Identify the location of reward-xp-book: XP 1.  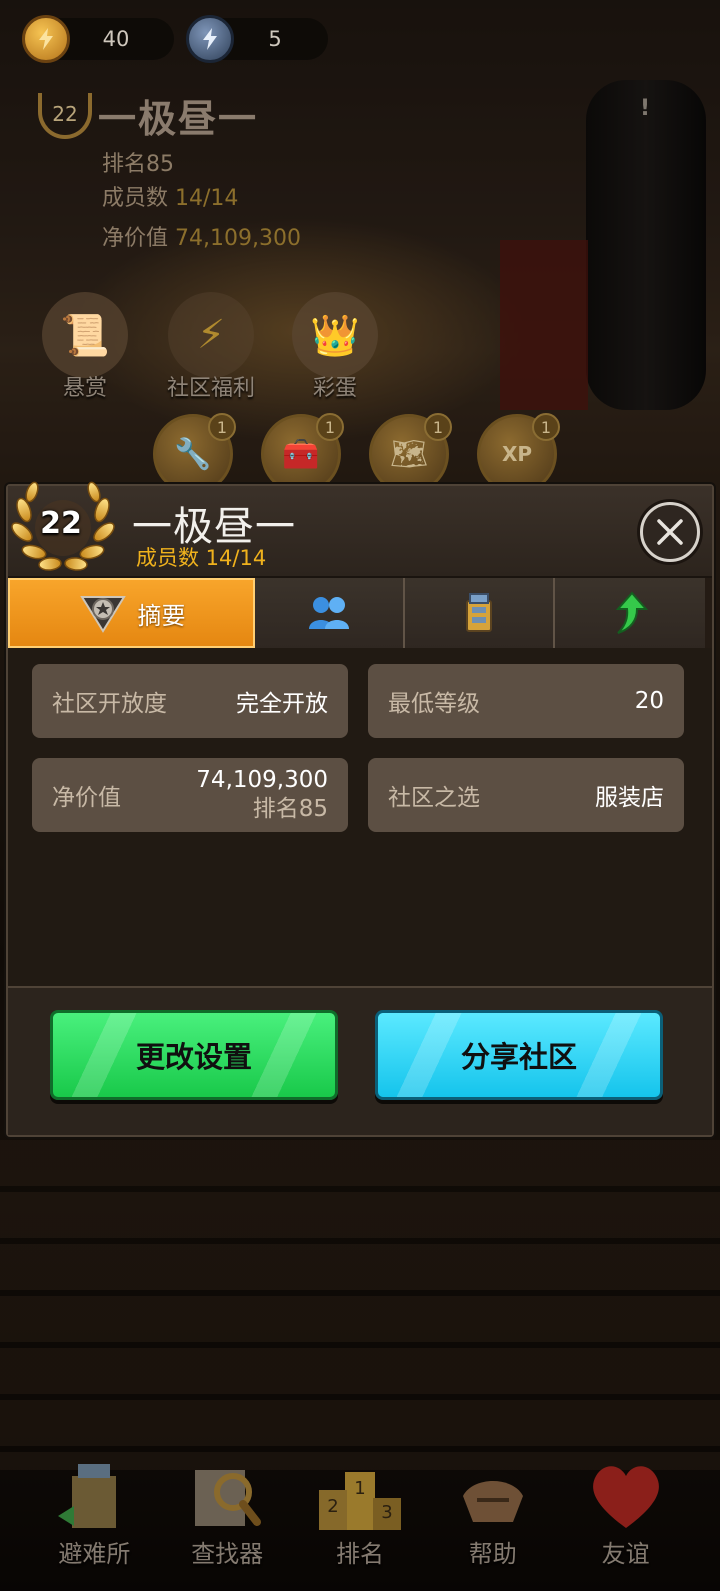
(518, 453).